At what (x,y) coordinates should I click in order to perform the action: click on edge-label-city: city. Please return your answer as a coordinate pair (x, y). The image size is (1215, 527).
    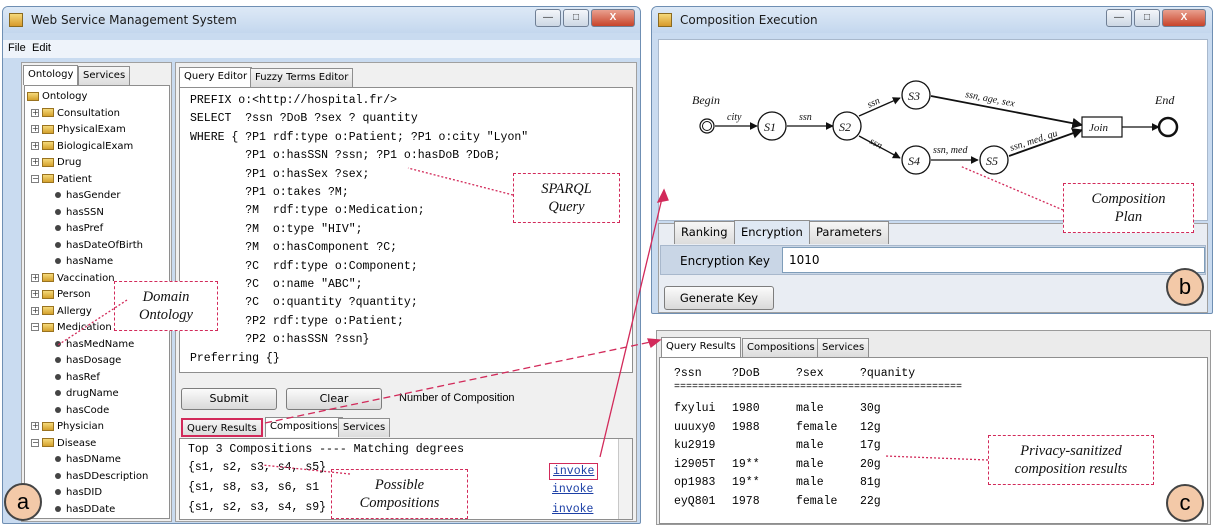
    Looking at the image, I should click on (734, 117).